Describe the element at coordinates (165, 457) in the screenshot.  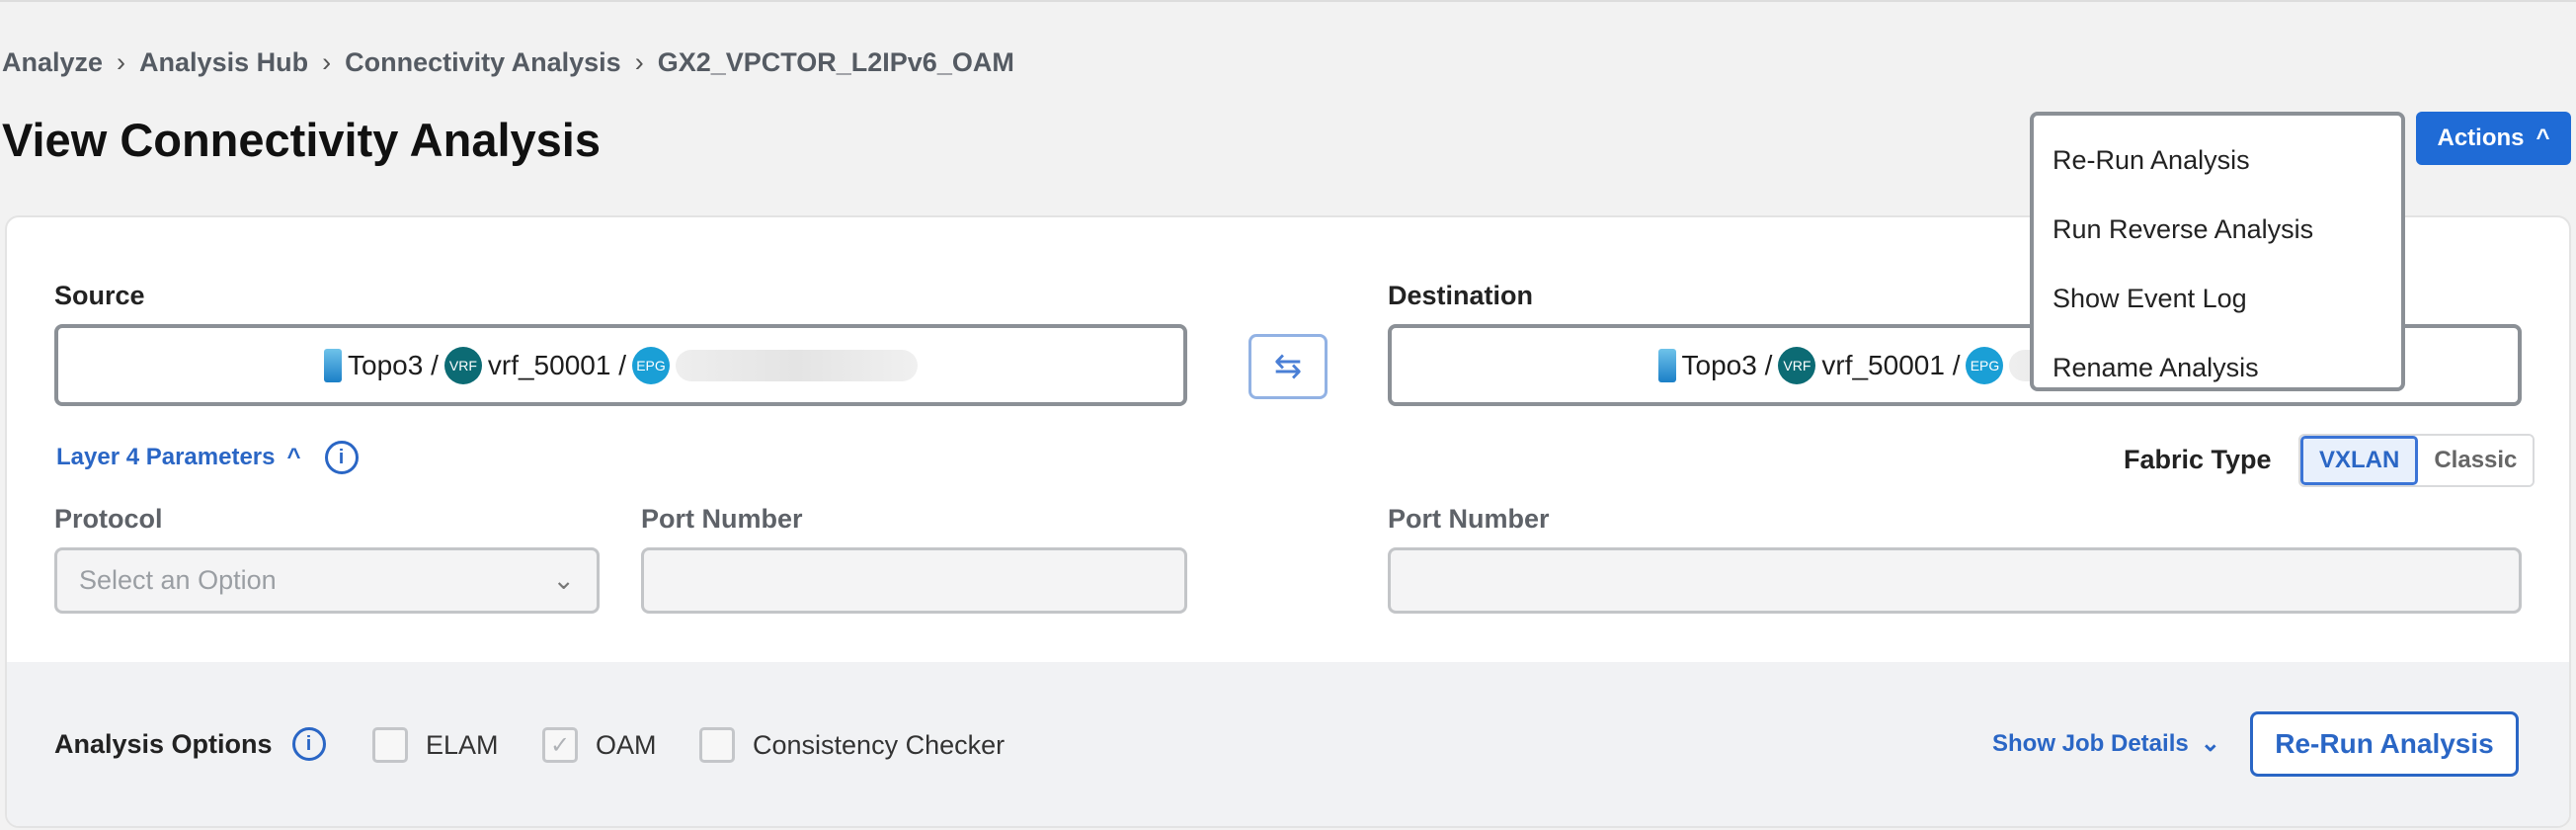
I see `layer4-label: Layer 4 Parameters` at that location.